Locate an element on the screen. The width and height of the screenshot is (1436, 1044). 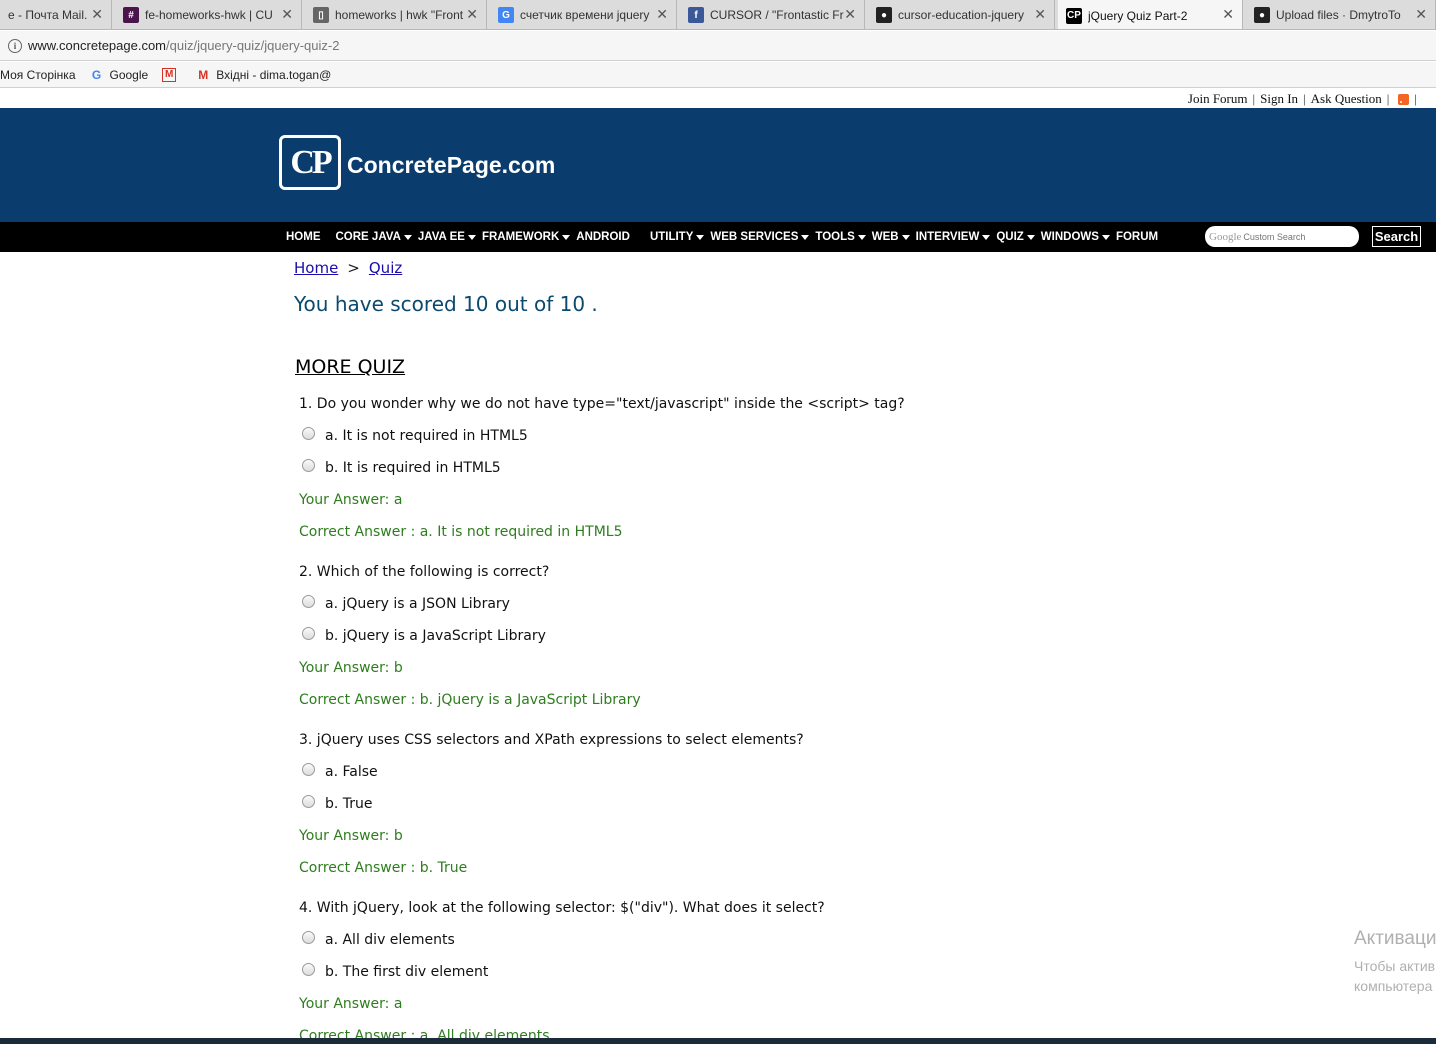
bookmark-gmail-m: M is located at coordinates (172, 74).